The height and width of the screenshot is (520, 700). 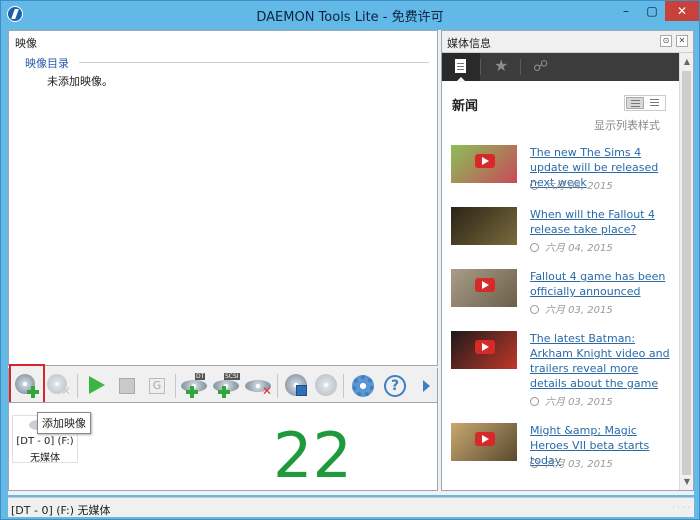 I want to click on add-image-tooltip: 添加映像, so click(x=64, y=423).